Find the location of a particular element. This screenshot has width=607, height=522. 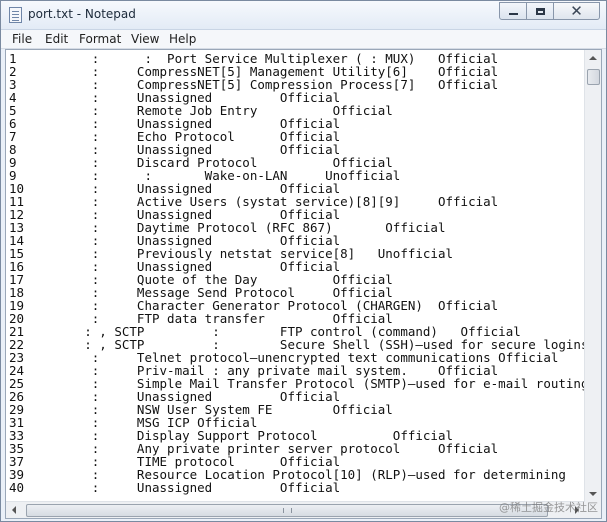

minimize-icon is located at coordinates (513, 14).